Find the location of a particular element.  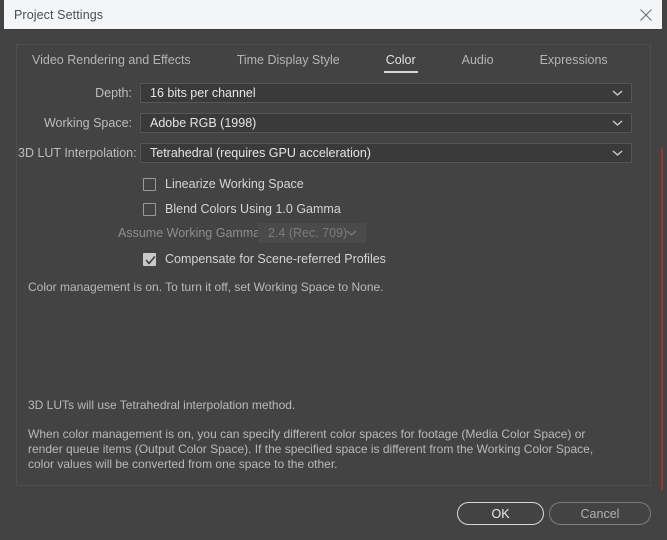

close-button is located at coordinates (646, 15).